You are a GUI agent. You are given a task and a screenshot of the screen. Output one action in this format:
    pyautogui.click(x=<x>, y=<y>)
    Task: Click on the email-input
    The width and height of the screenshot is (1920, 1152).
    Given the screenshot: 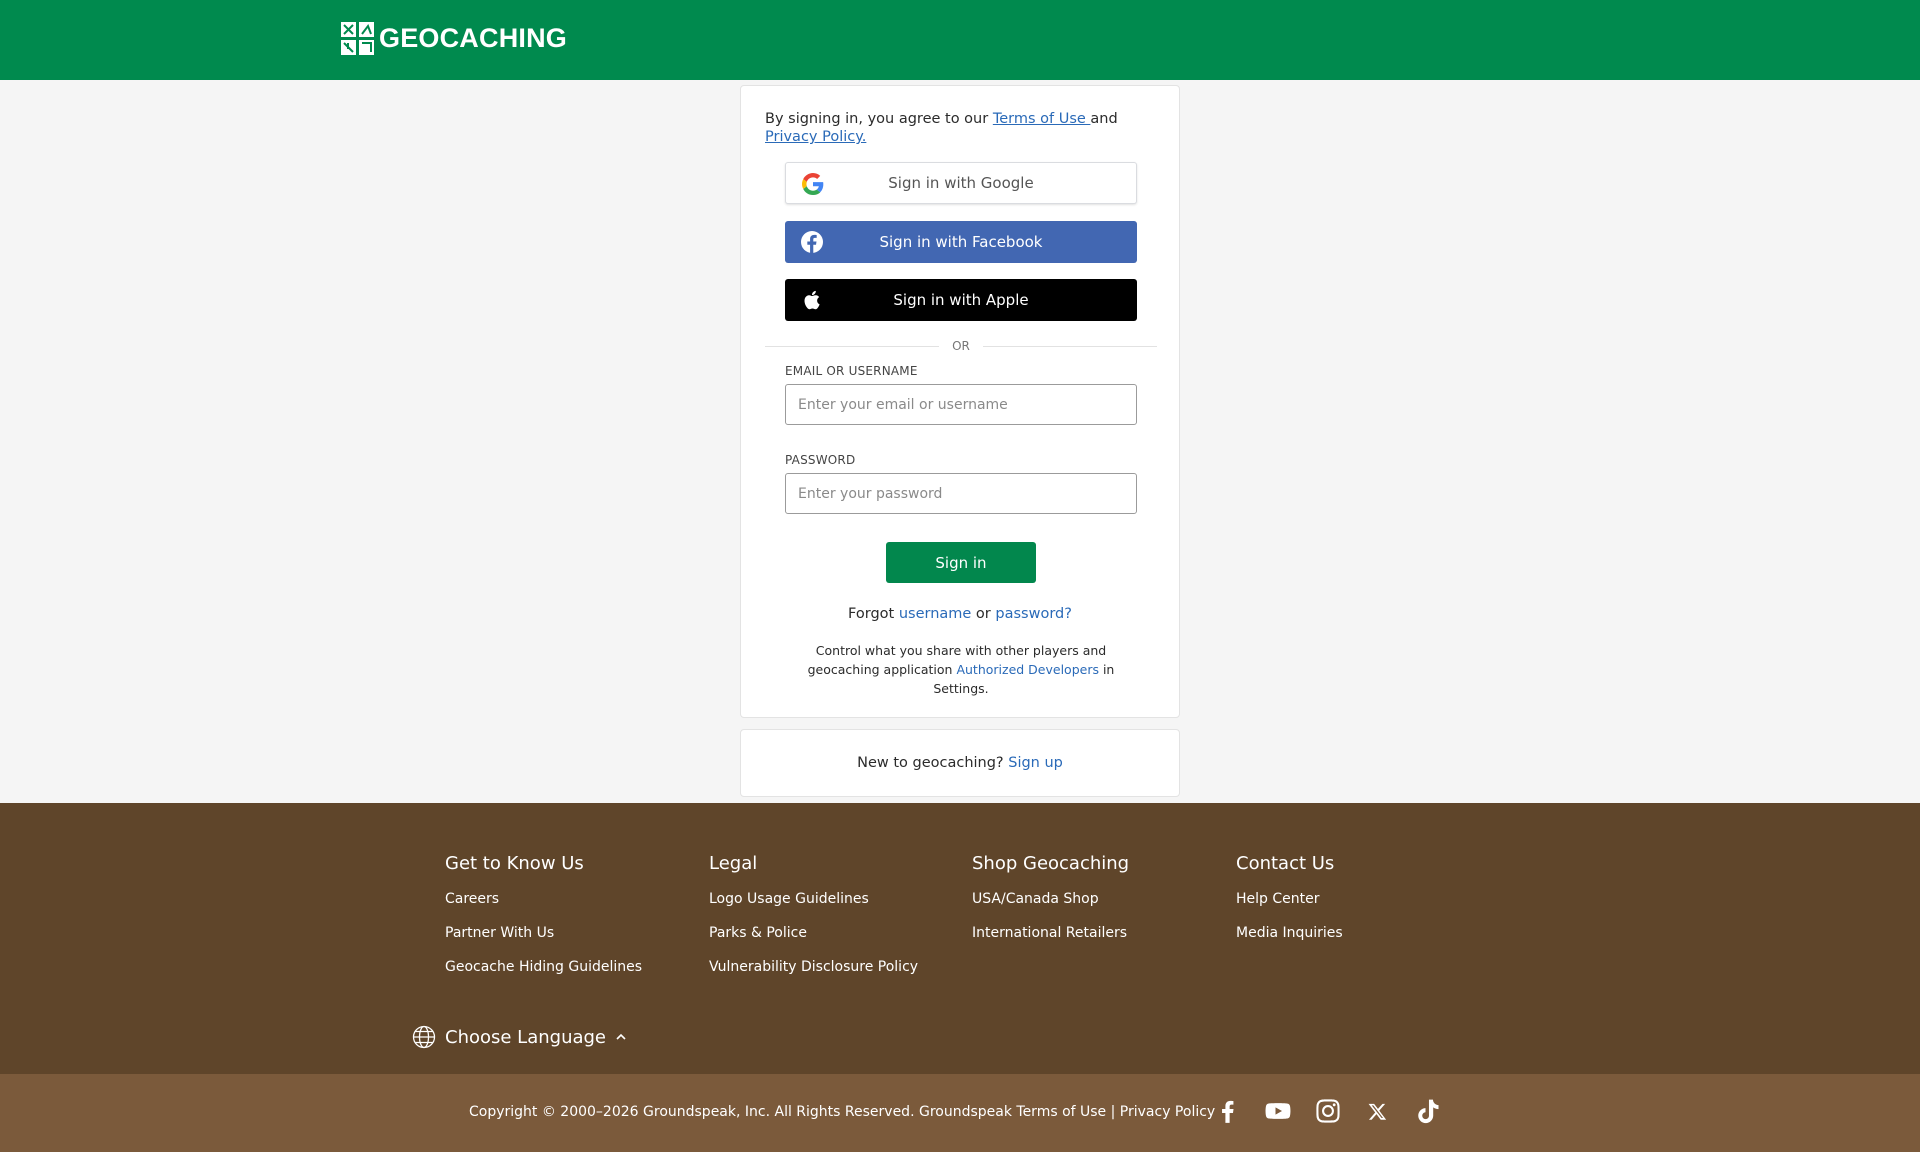 What is the action you would take?
    pyautogui.click(x=961, y=404)
    